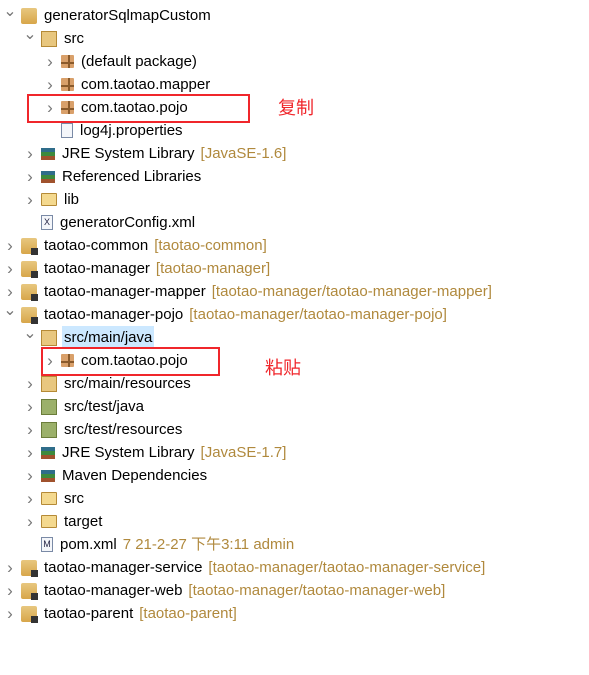 Image resolution: width=589 pixels, height=675 pixels. What do you see at coordinates (47, 222) in the screenshot?
I see `xml-file-icon: X` at bounding box center [47, 222].